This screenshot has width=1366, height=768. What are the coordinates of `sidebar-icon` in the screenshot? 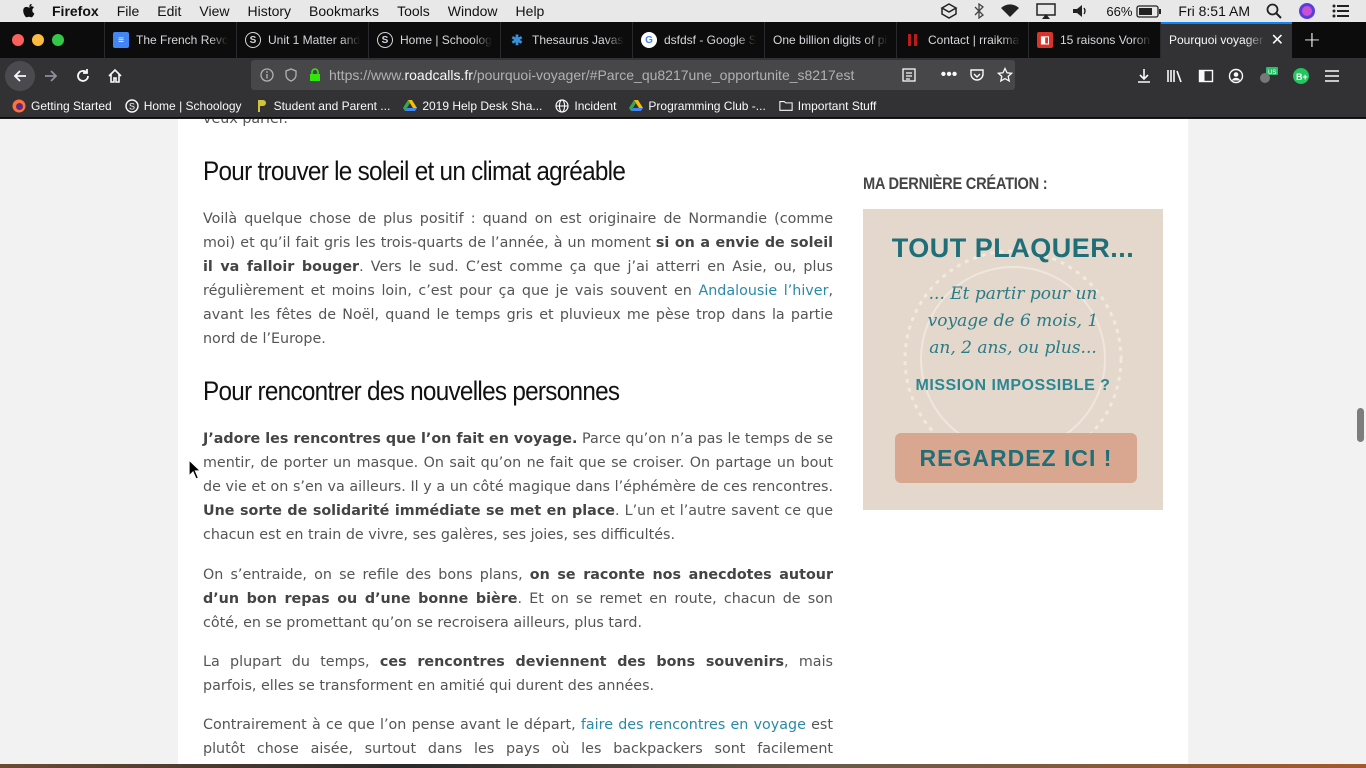 It's located at (1206, 76).